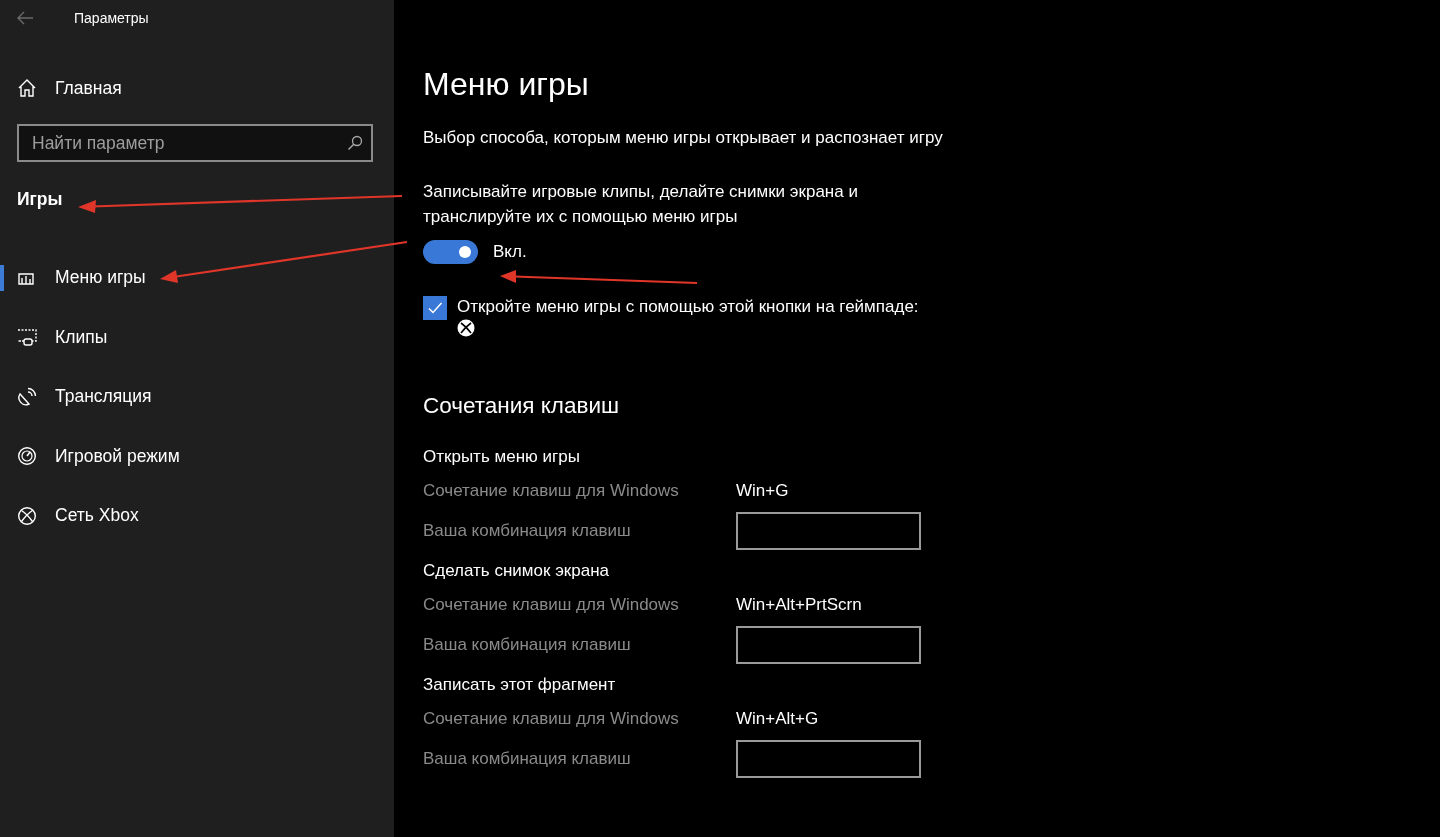  I want to click on home-link: Главная, so click(197, 88).